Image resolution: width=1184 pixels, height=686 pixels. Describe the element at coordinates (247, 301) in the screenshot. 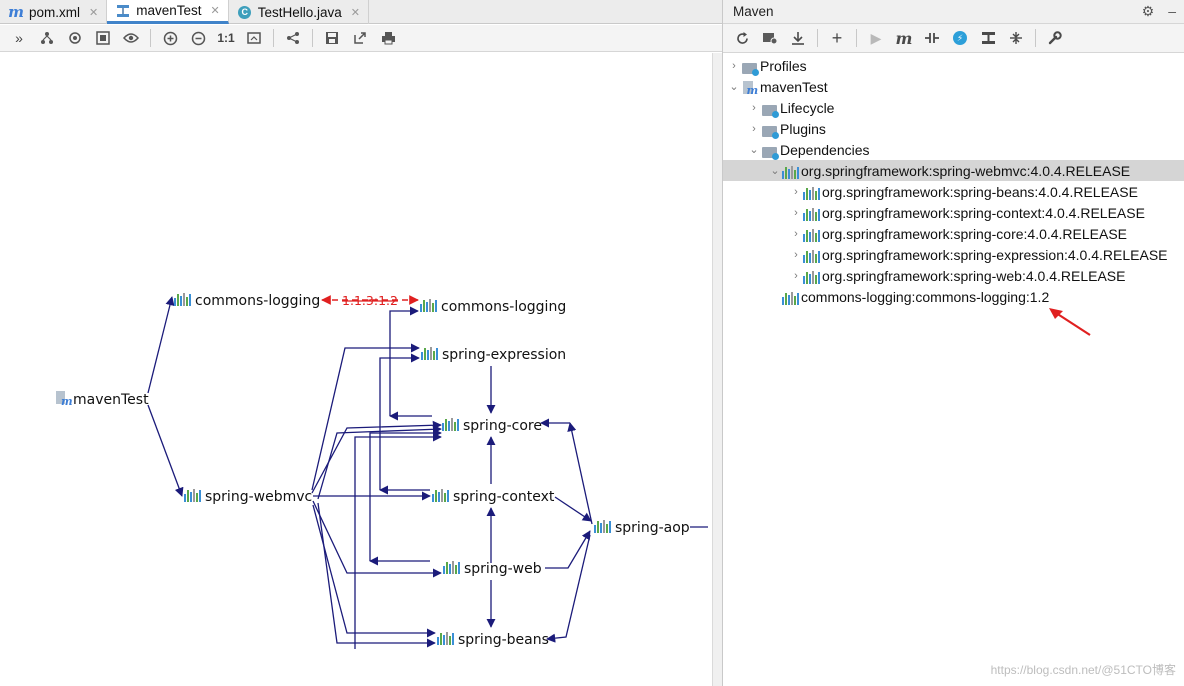

I see `graph-node-cl-outer: commons-logging` at that location.